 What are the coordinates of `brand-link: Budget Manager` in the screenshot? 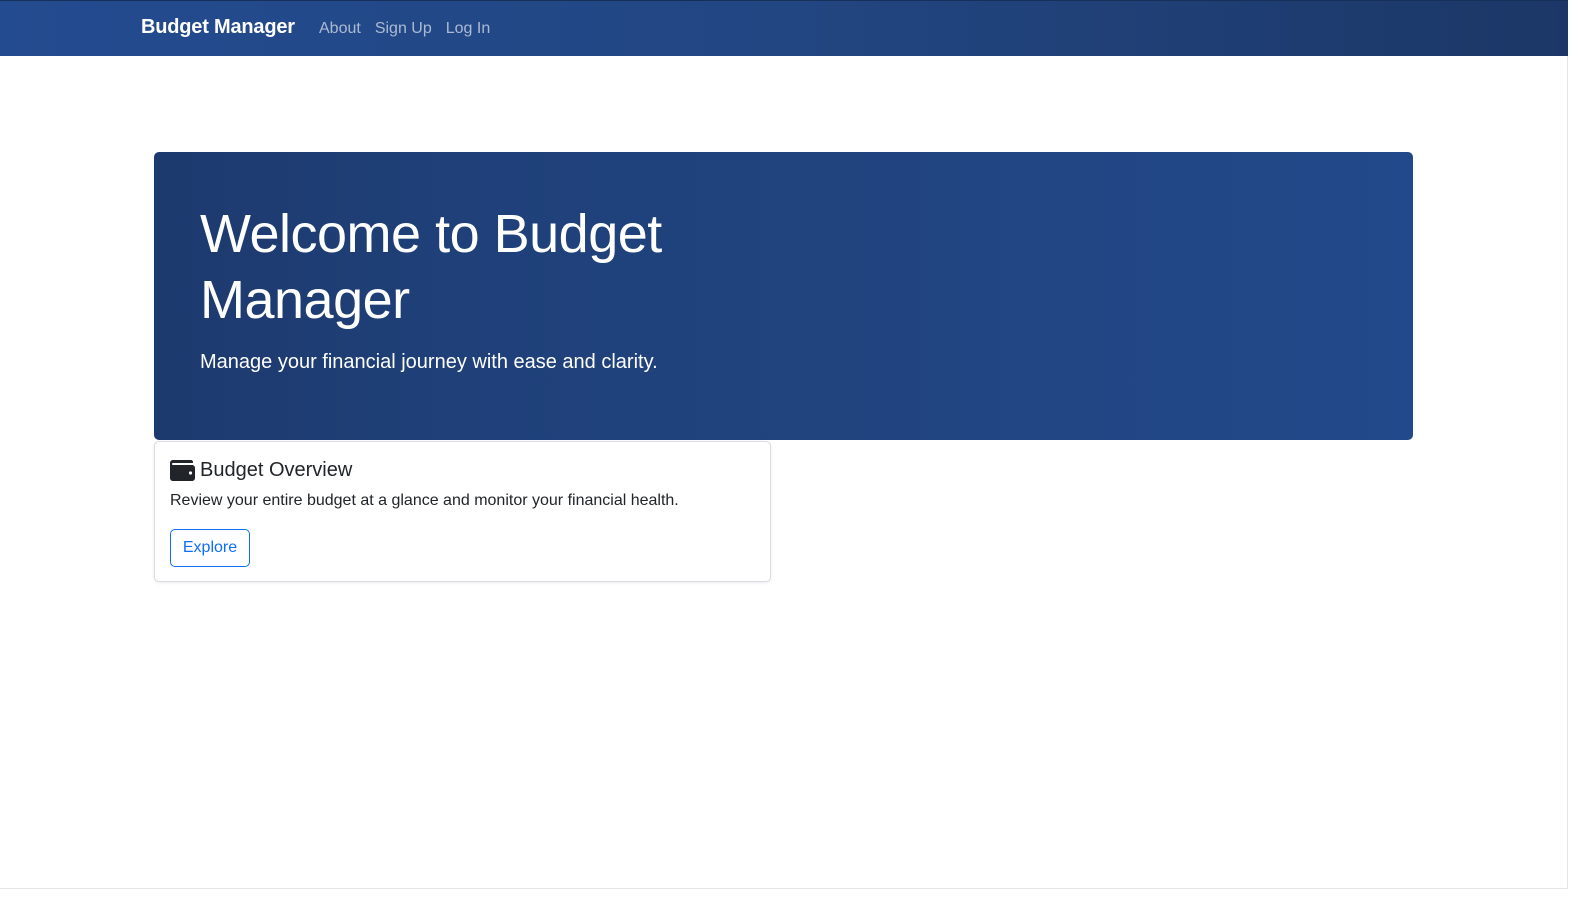 It's located at (218, 27).